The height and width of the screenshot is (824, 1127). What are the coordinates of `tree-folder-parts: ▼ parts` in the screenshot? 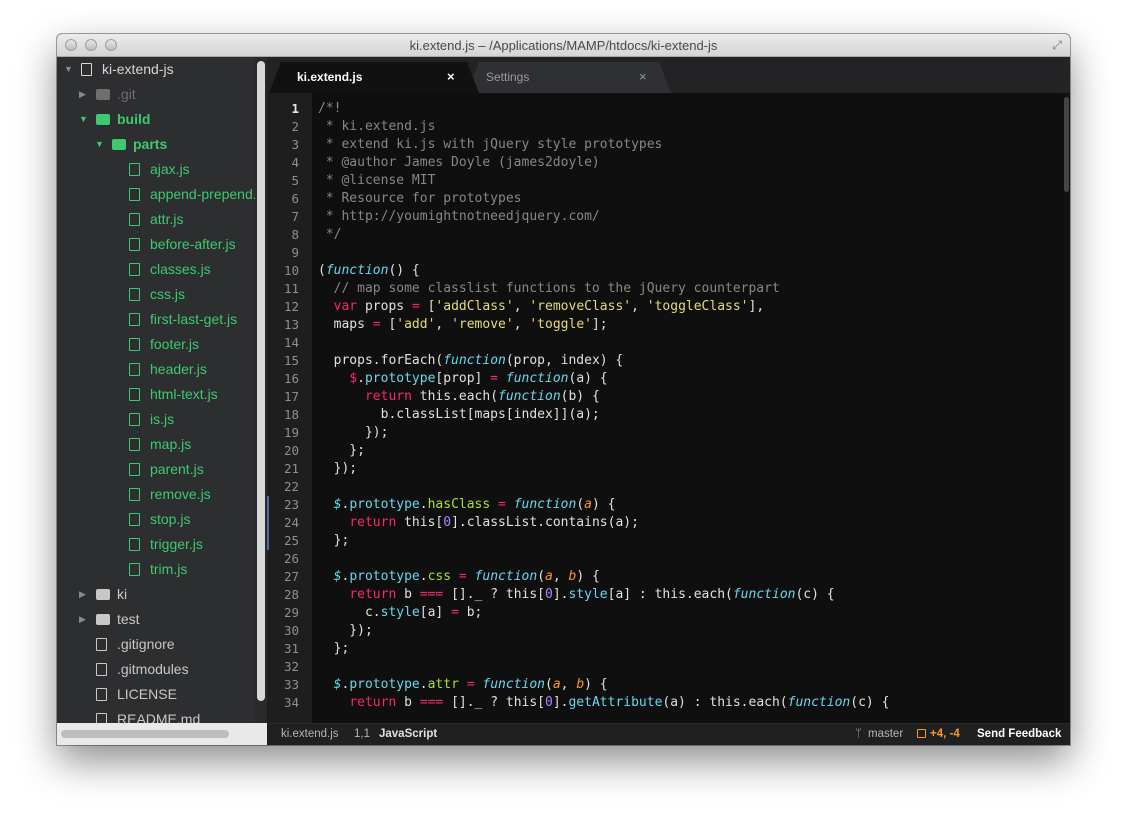 It's located at (156, 144).